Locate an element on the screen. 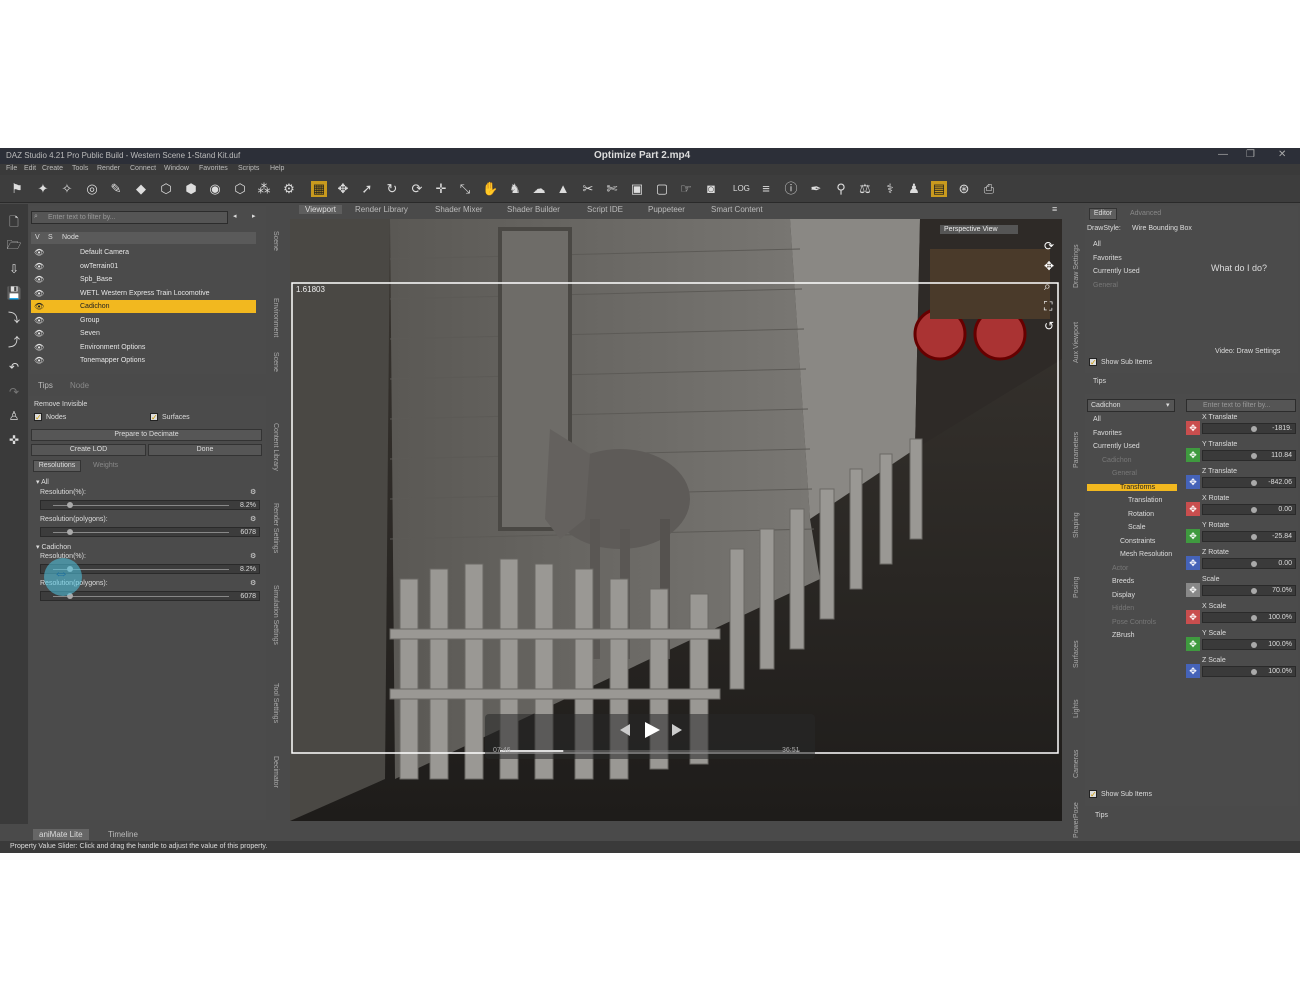  property-slider: Z Scale ✥ 100.0% is located at coordinates (1241, 670).